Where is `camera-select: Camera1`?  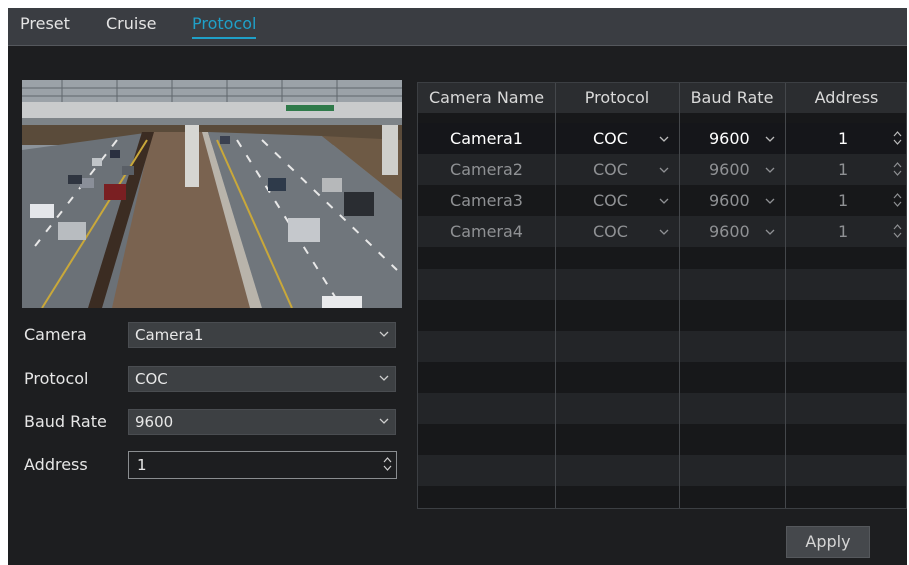
camera-select: Camera1 is located at coordinates (262, 335).